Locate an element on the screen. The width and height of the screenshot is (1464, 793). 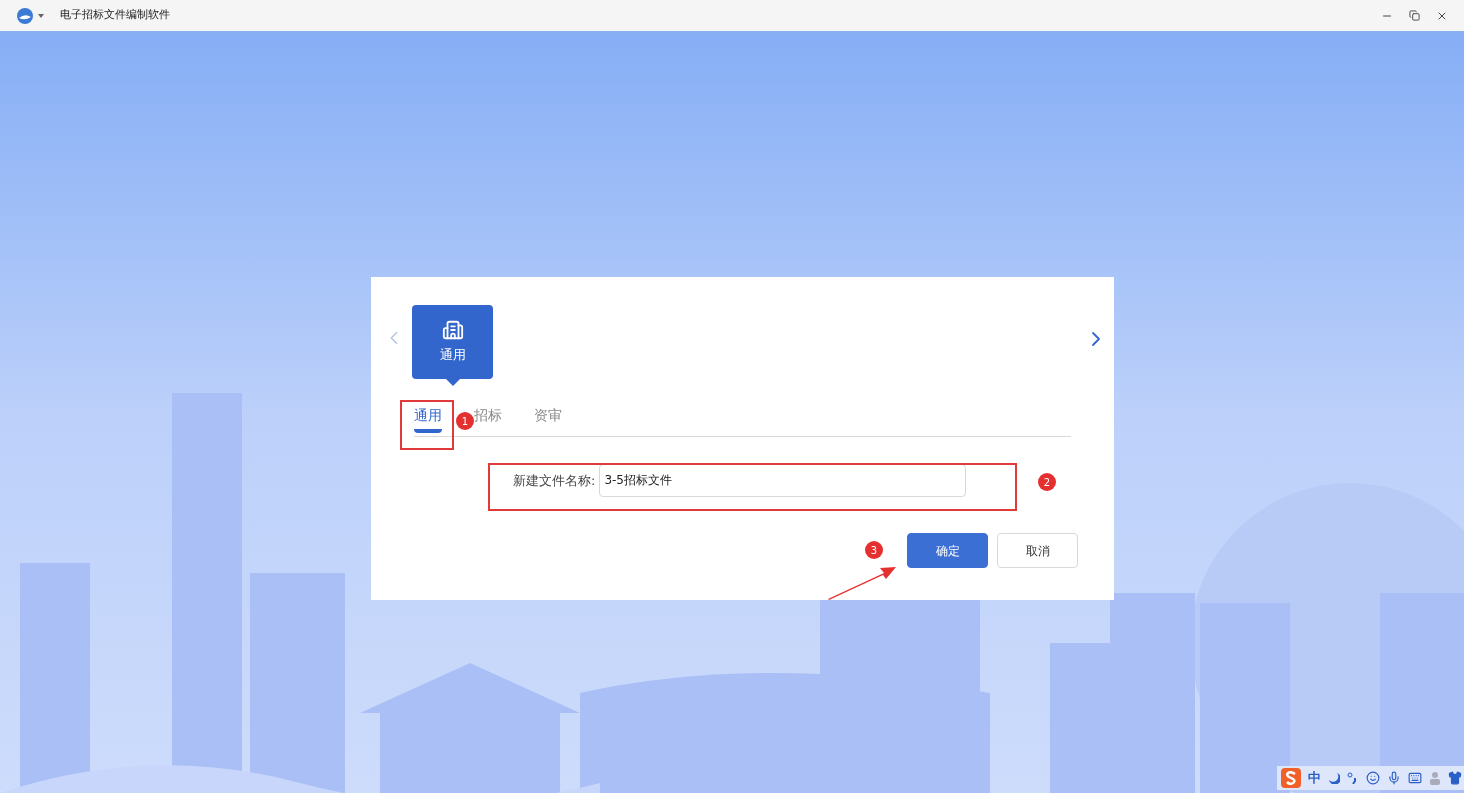
input-mode: 中 is located at coordinates (1314, 778).